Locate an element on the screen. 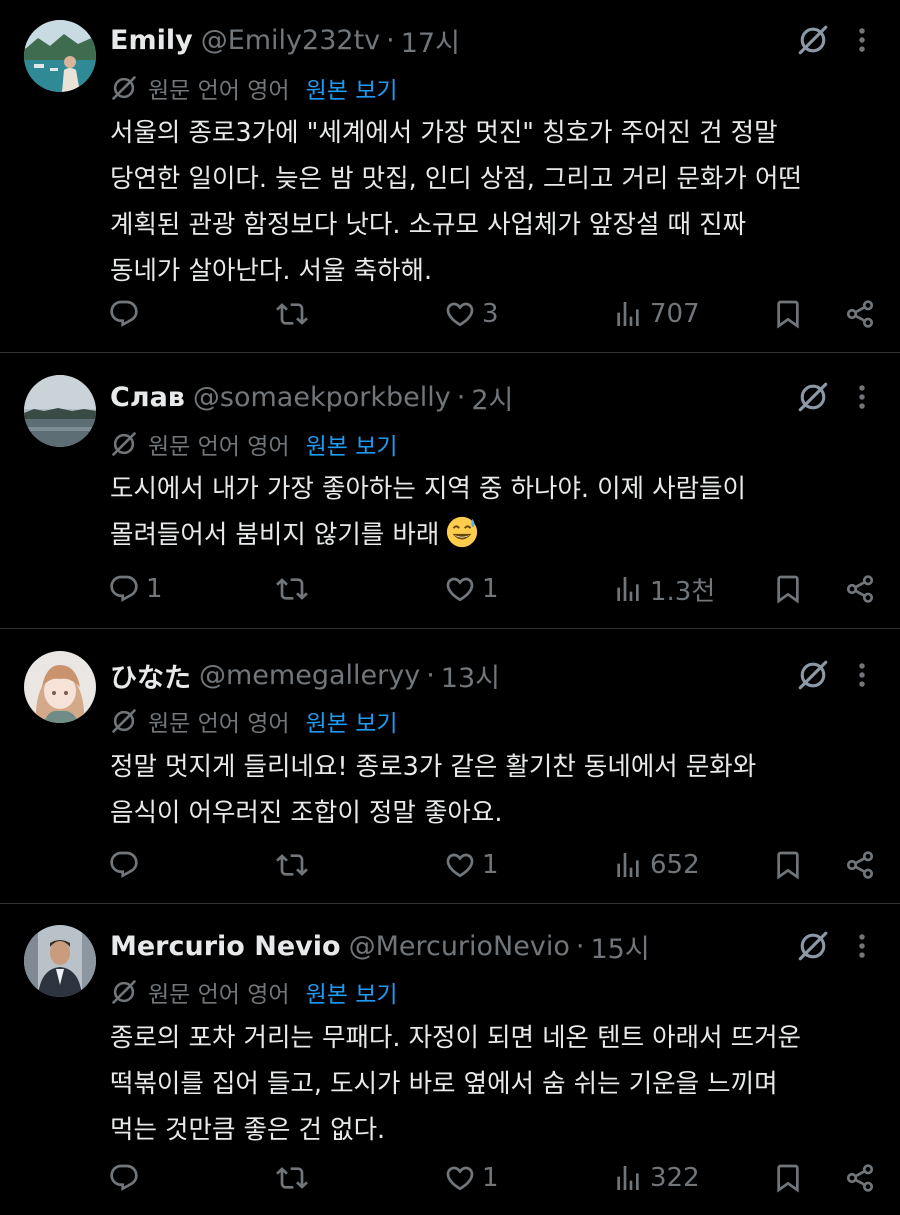  text-line: 동네가 살아난다. 서울 축하해. is located at coordinates (271, 271).